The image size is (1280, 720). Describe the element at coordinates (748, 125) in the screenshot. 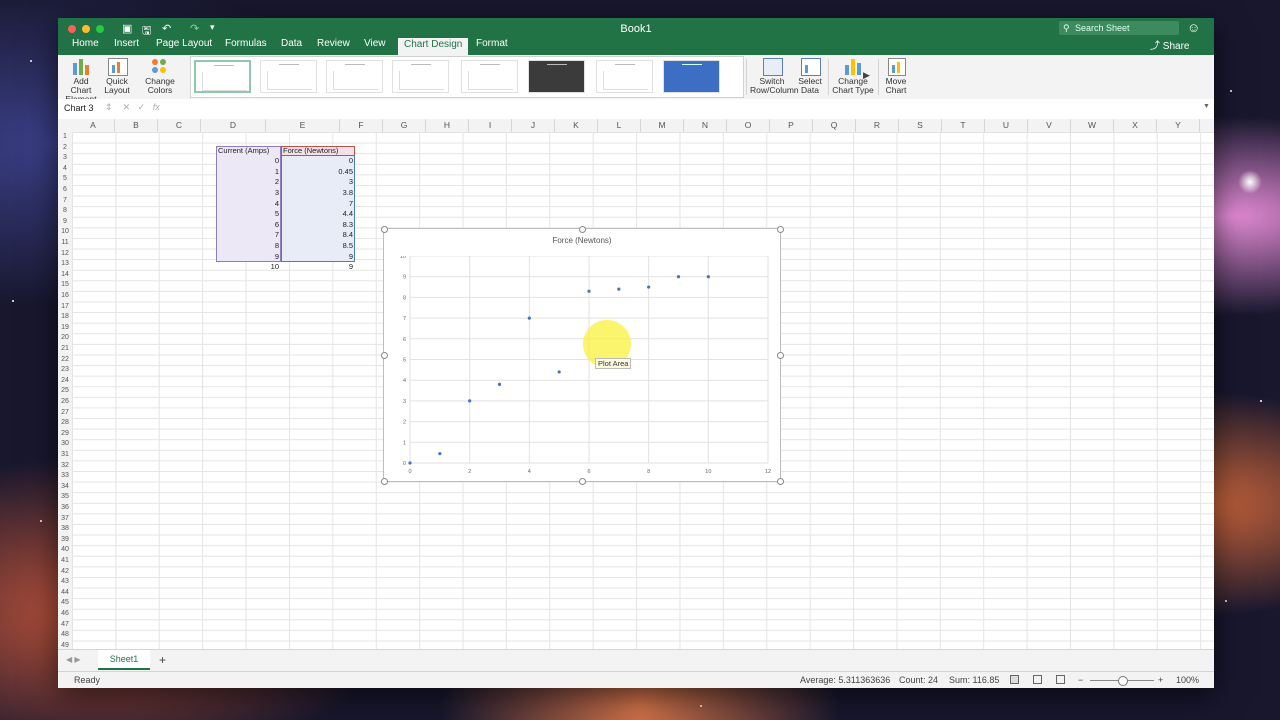

I see `column-header-o: O` at that location.